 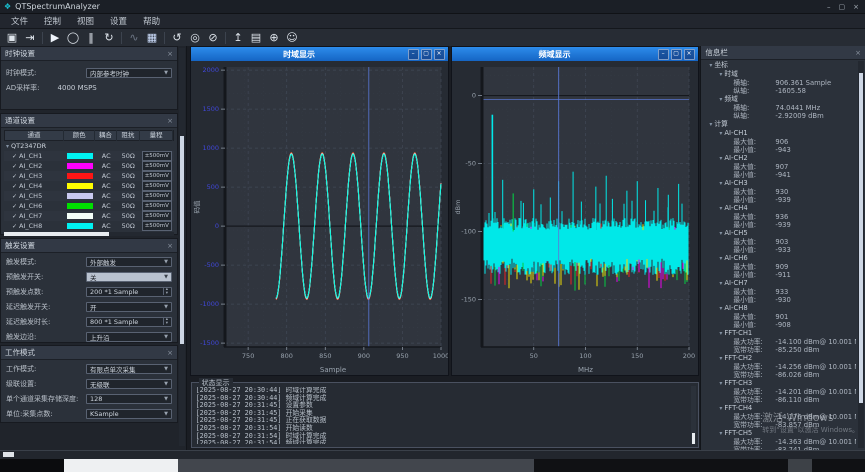 I want to click on channel-row: ✓ AI_CH8 AC 50Ω ±500mV, so click(x=89, y=226).